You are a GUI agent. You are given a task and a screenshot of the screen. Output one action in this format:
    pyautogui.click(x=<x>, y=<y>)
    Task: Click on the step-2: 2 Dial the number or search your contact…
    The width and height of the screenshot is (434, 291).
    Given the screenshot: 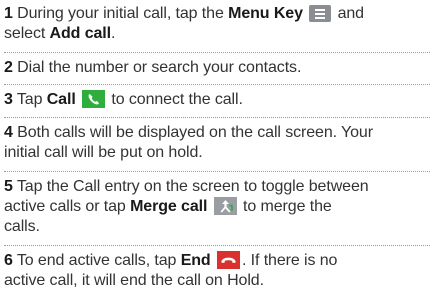 What is the action you would take?
    pyautogui.click(x=217, y=68)
    